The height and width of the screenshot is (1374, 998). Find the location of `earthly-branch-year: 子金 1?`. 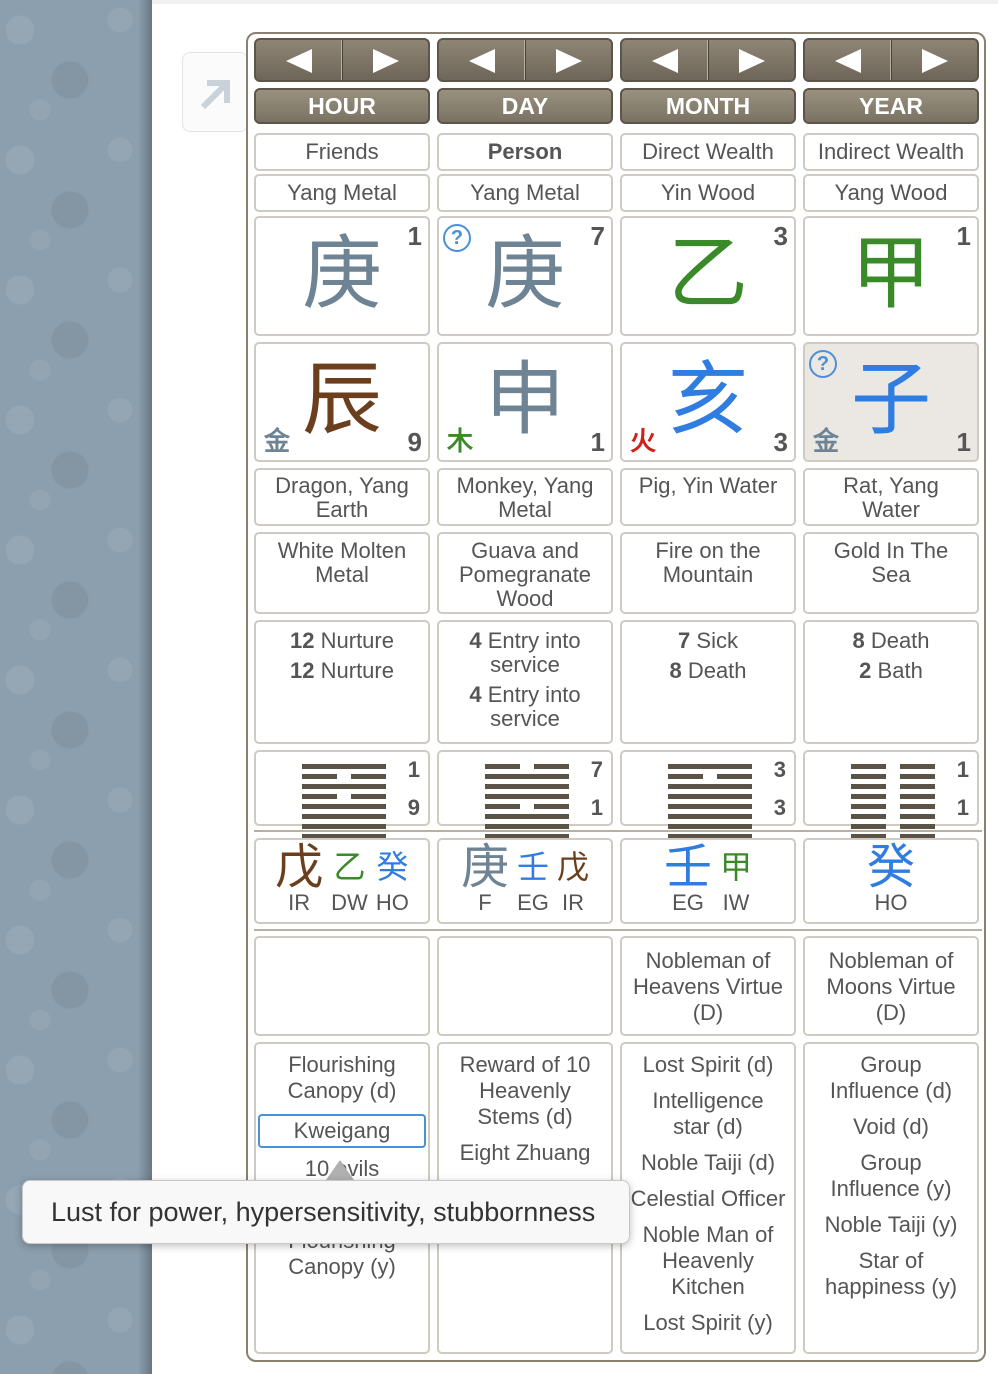

earthly-branch-year: 子金 1? is located at coordinates (891, 402).